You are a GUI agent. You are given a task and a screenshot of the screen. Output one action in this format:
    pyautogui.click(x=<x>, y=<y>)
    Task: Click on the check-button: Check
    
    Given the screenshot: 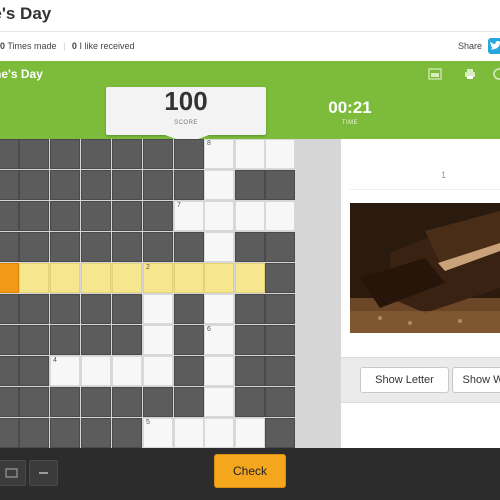 What is the action you would take?
    pyautogui.click(x=250, y=471)
    